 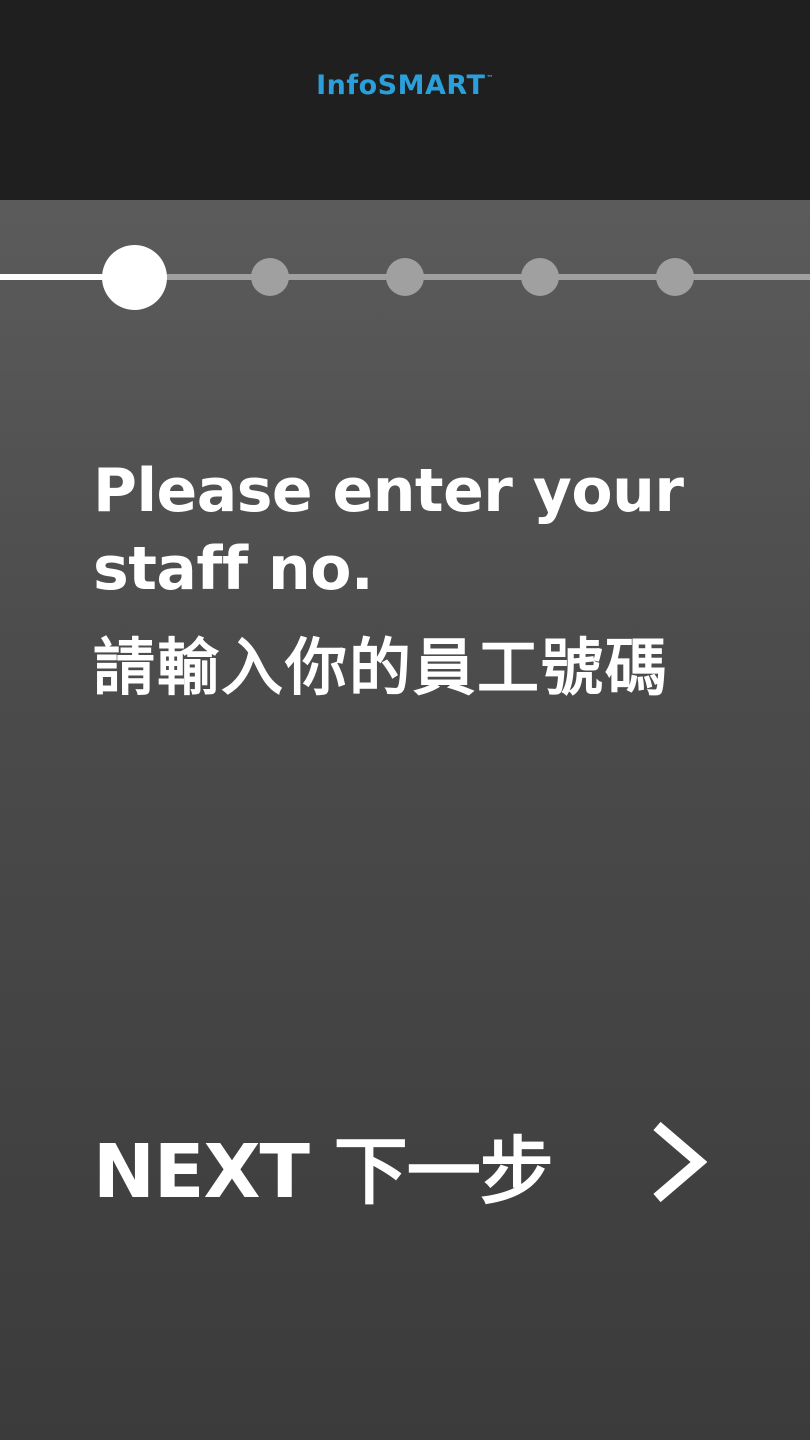 What do you see at coordinates (472, 277) in the screenshot?
I see `progress-line-remaining` at bounding box center [472, 277].